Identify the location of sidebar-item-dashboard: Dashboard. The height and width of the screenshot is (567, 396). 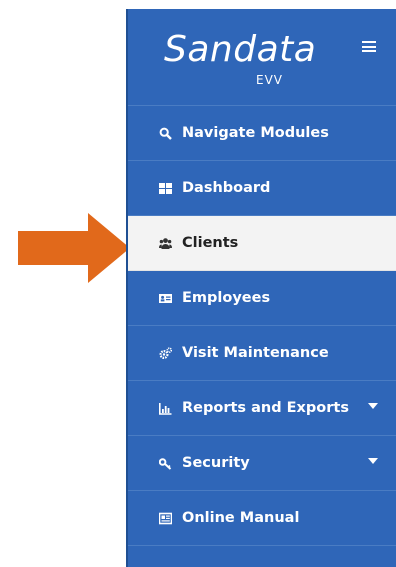
(262, 188).